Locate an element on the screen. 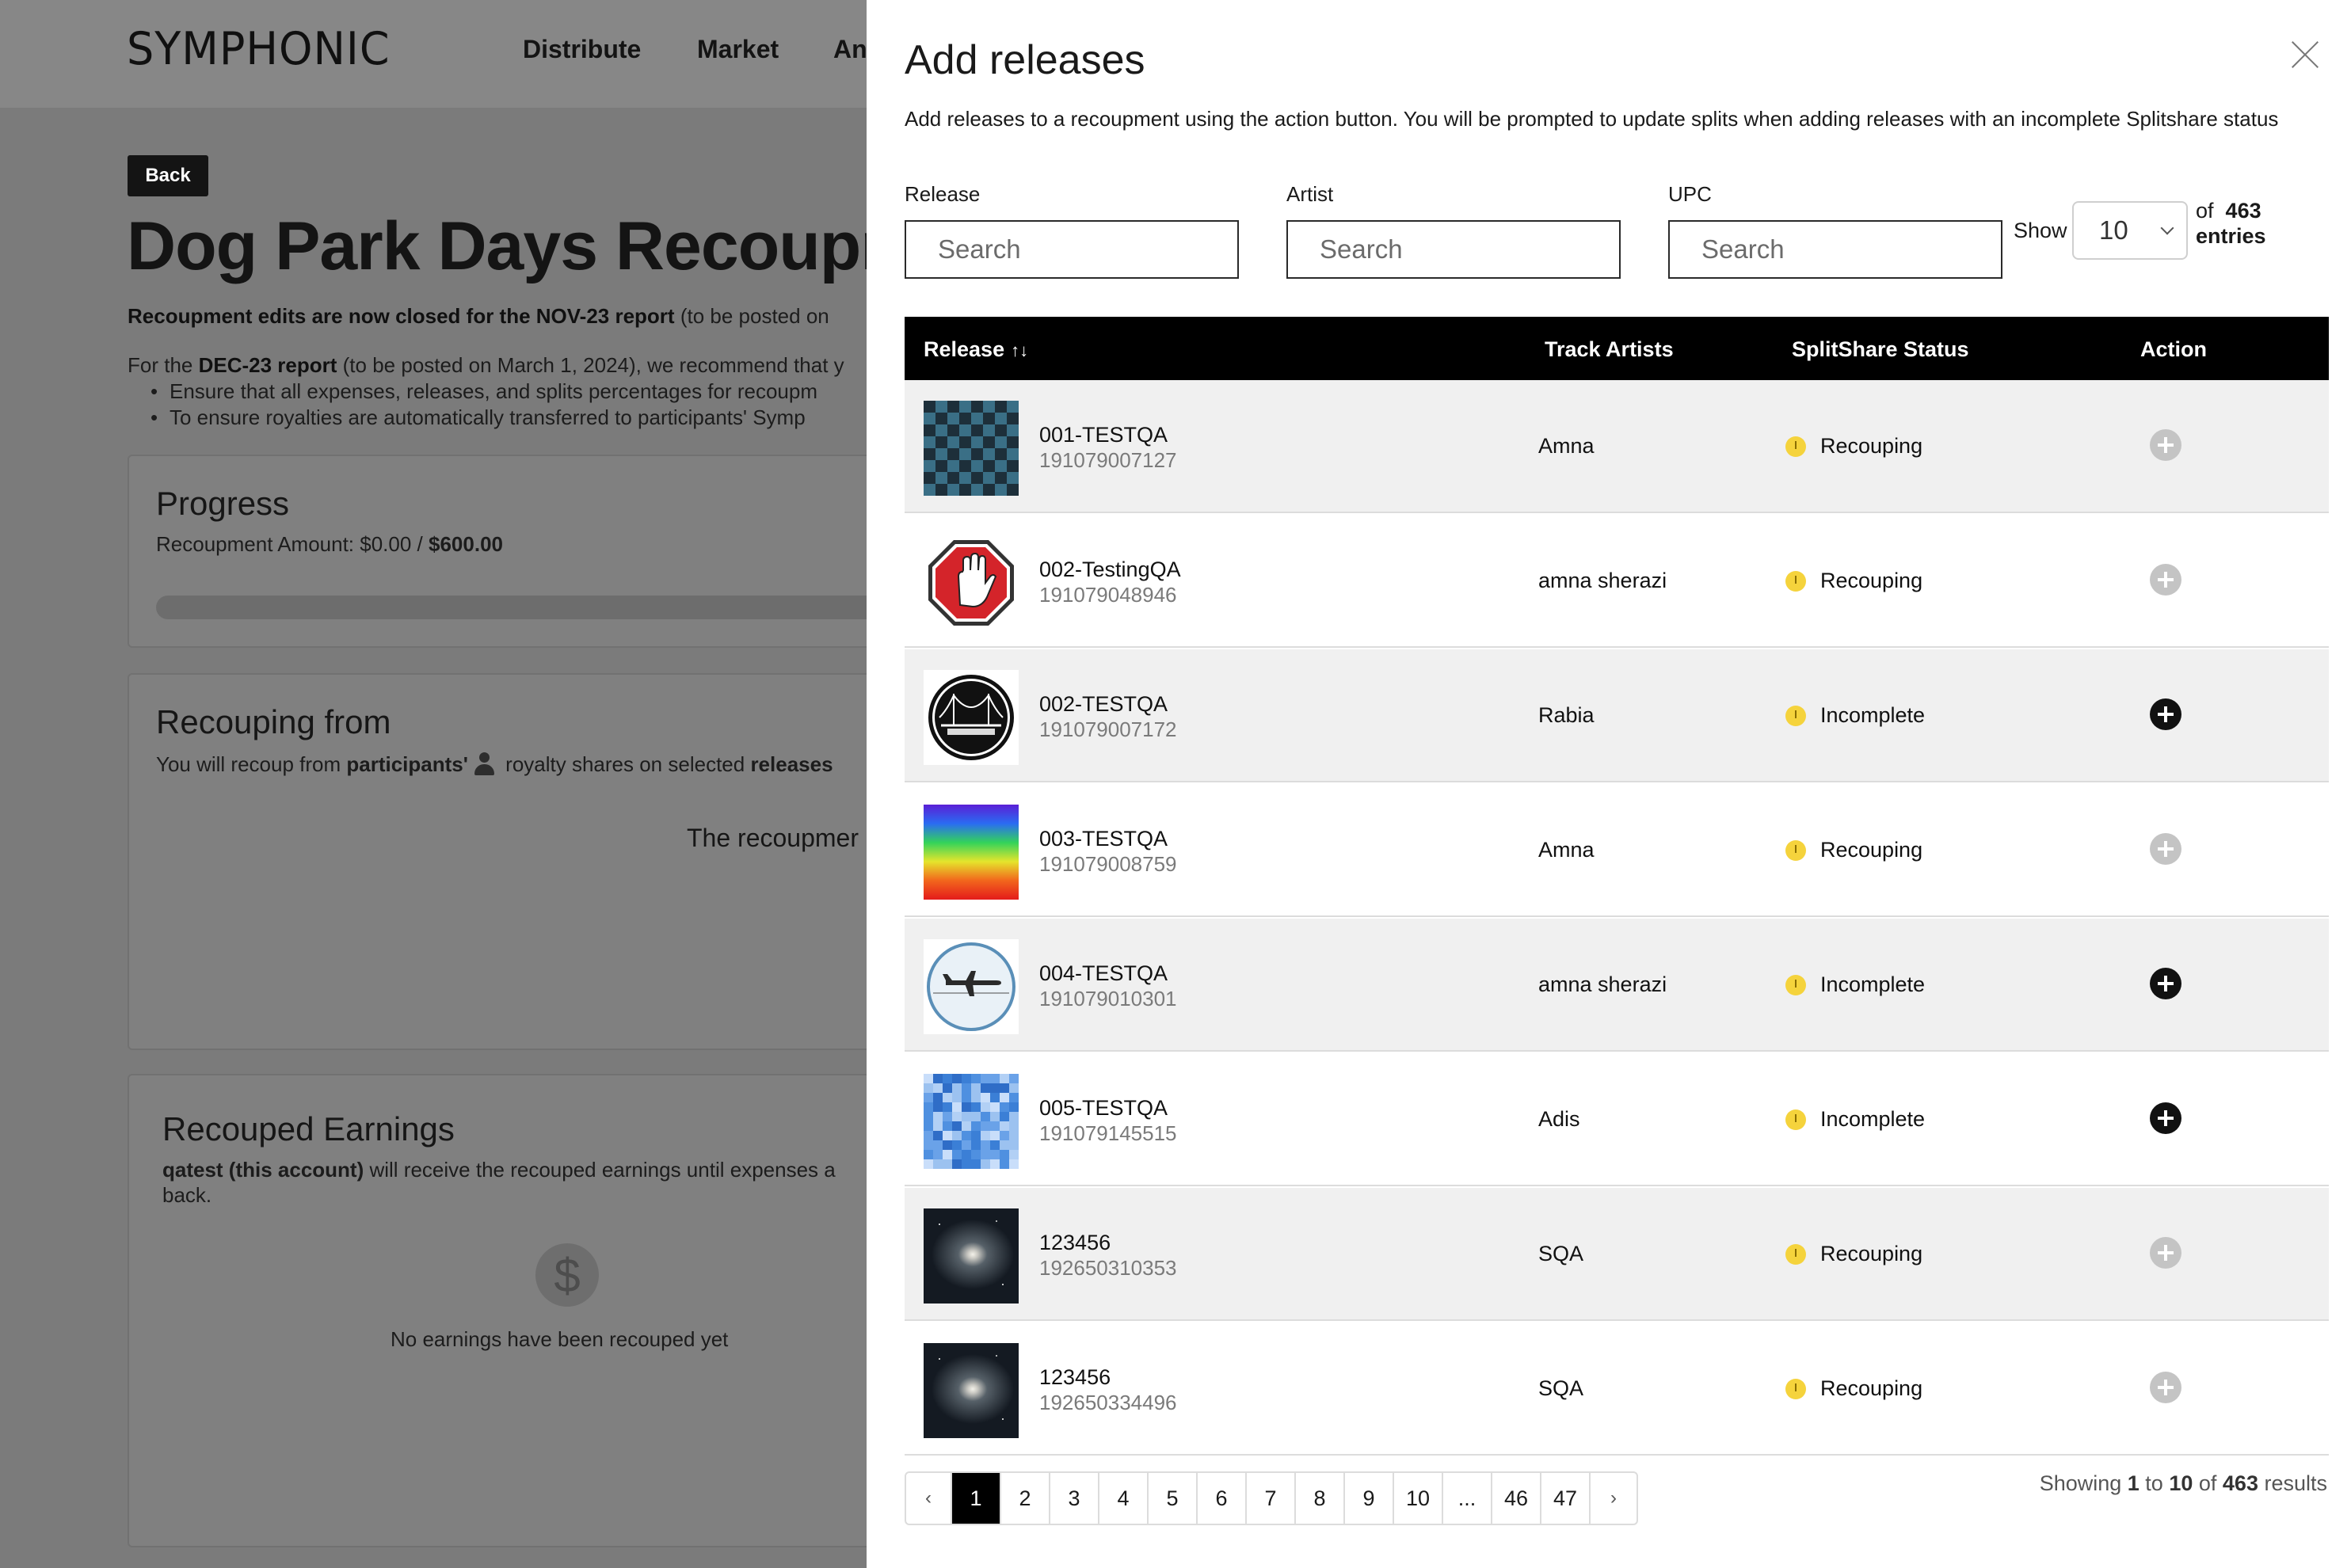  show-label: Show is located at coordinates (2040, 230).